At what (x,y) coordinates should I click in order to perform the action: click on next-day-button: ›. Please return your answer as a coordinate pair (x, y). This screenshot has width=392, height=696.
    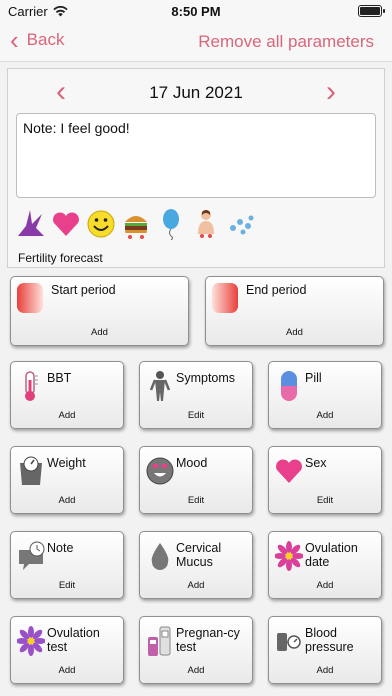
    Looking at the image, I should click on (331, 92).